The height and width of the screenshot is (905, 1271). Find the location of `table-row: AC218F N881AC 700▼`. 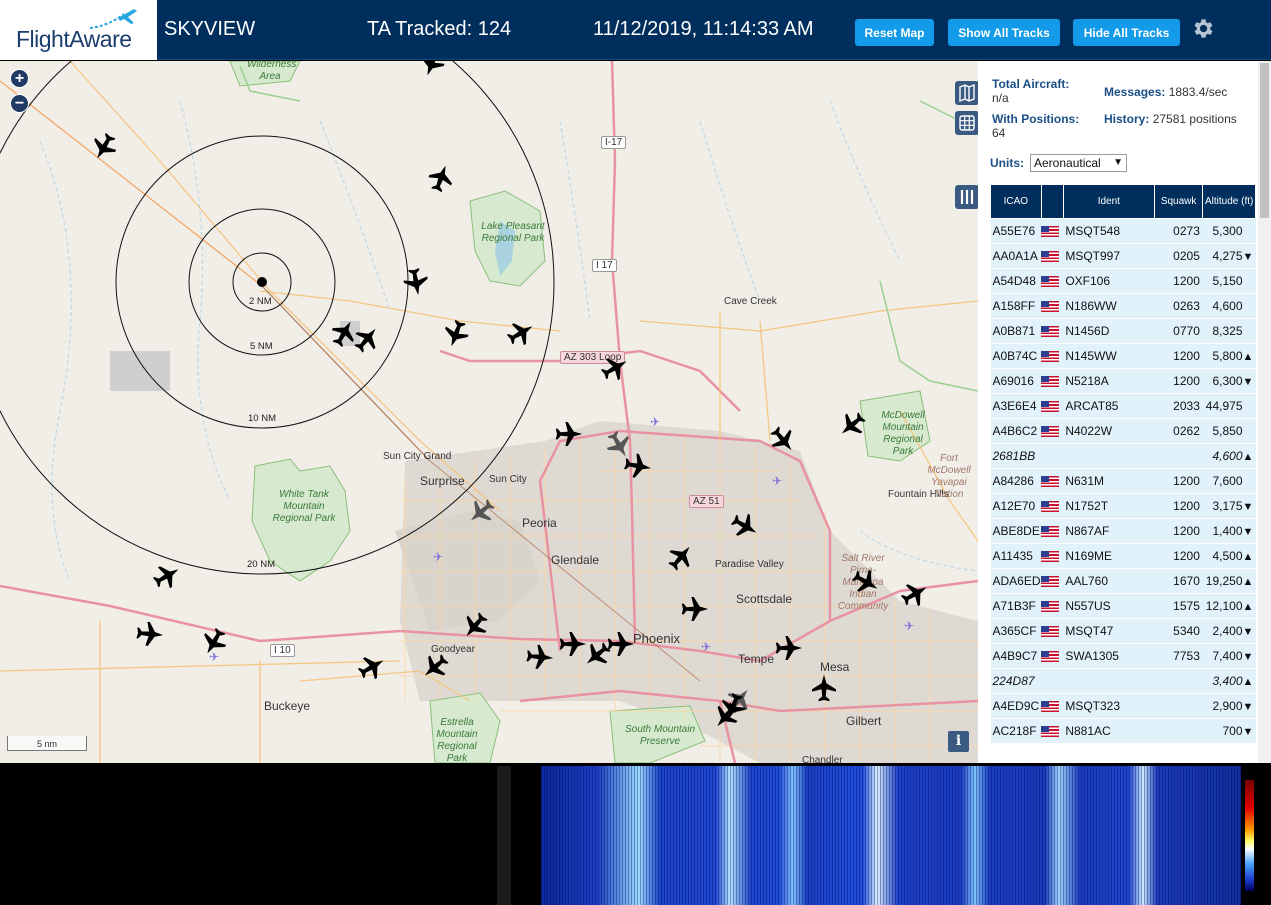

table-row: AC218F N881AC 700▼ is located at coordinates (1123, 731).